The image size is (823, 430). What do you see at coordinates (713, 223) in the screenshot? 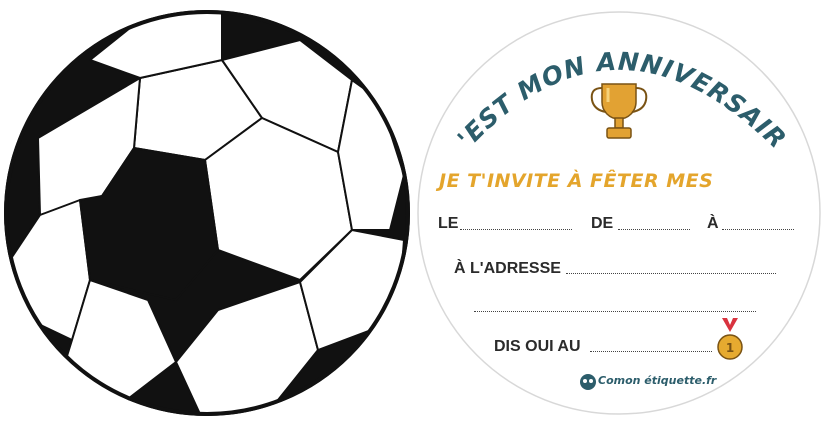
I see `field-label-a: À` at bounding box center [713, 223].